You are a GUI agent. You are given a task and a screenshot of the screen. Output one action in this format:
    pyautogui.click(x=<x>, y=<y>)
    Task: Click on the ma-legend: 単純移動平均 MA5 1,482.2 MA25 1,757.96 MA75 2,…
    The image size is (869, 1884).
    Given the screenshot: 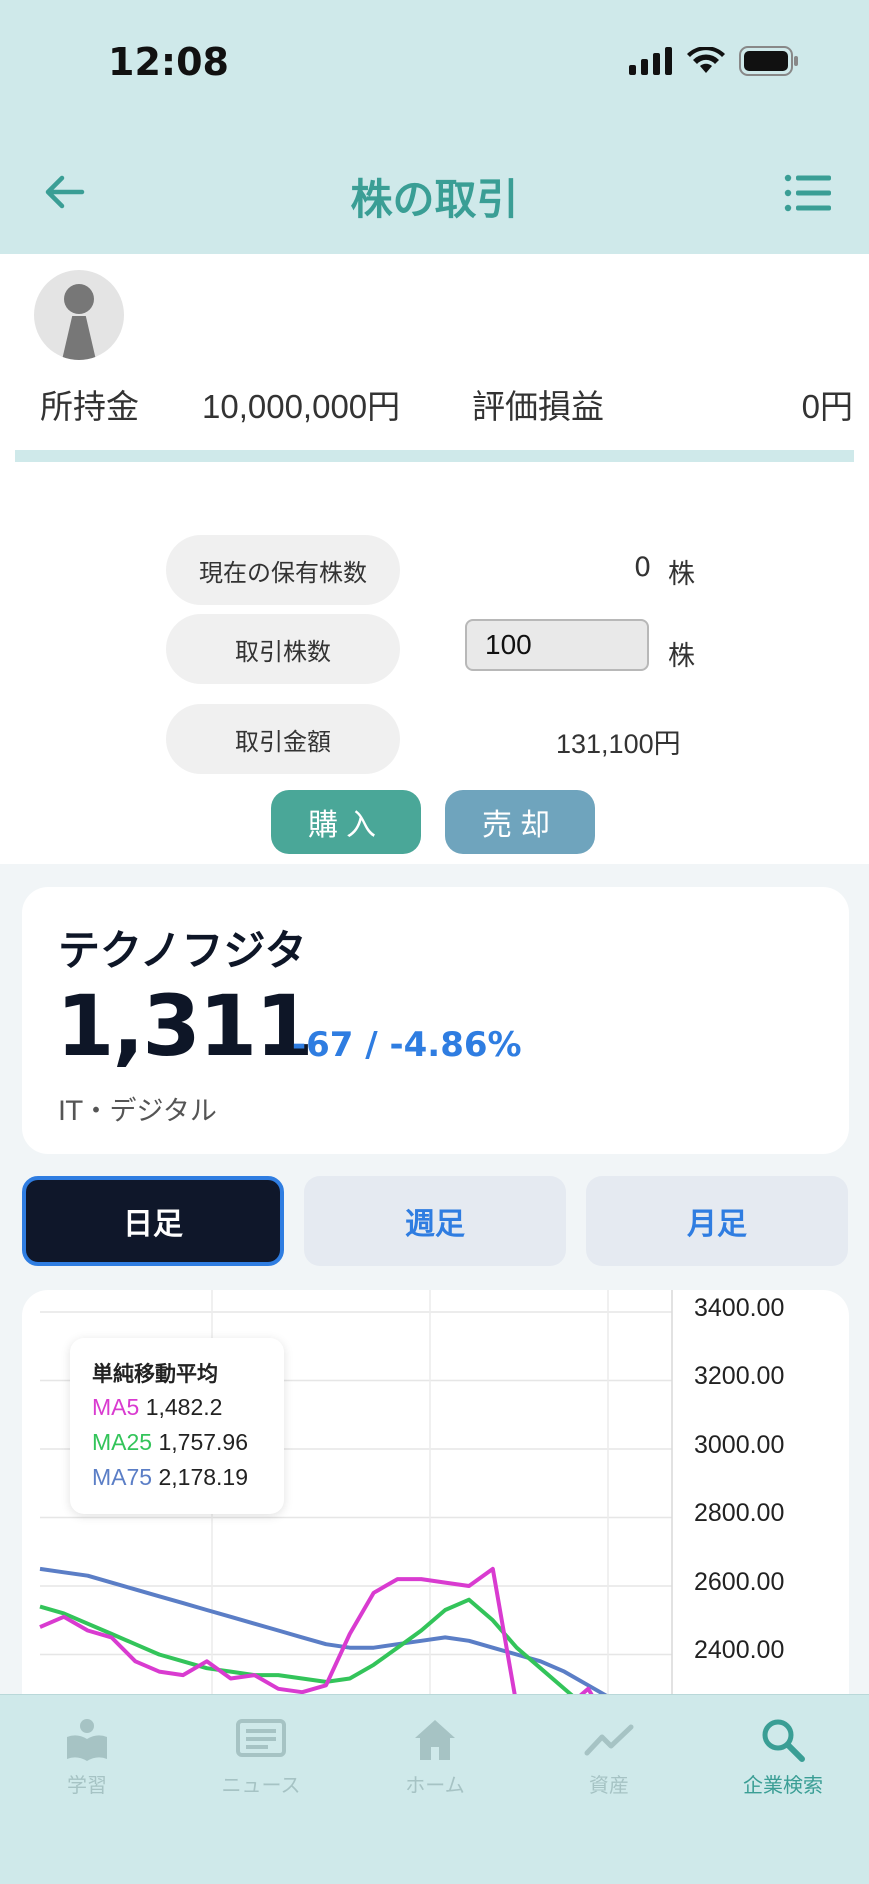 What is the action you would take?
    pyautogui.click(x=177, y=1426)
    